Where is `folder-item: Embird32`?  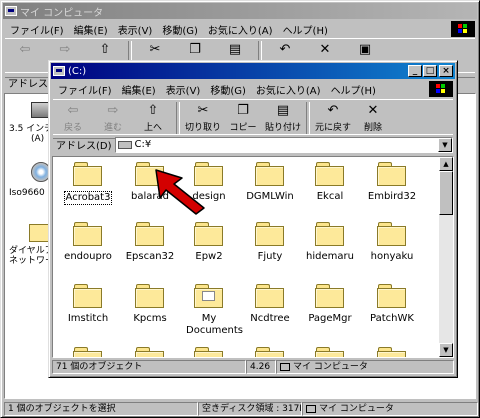 folder-item: Embird32 is located at coordinates (392, 182).